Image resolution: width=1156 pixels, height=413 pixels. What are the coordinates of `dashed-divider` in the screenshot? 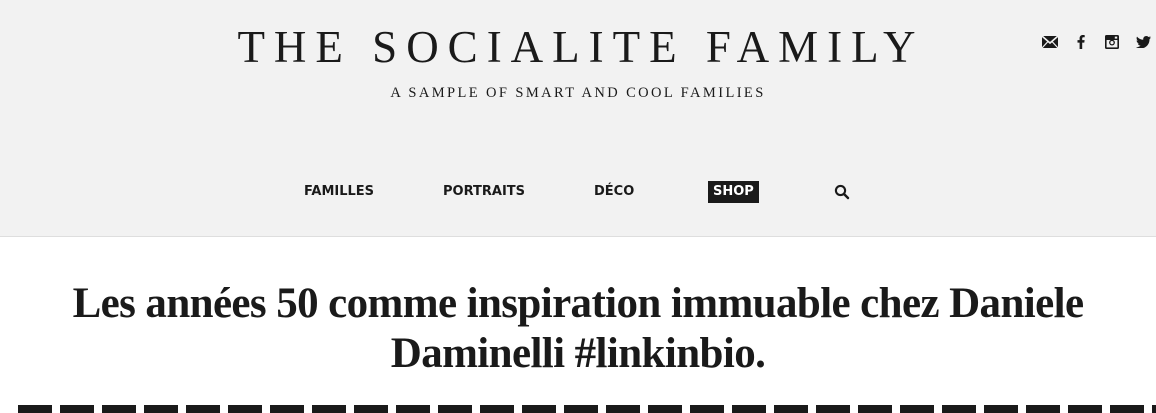 It's located at (587, 409).